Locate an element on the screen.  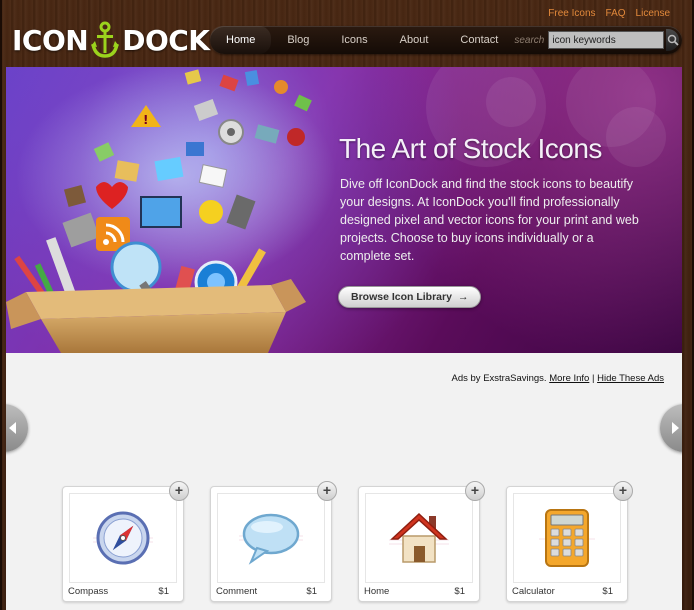
browse-library-label: Browse Icon Library is located at coordinates (401, 297).